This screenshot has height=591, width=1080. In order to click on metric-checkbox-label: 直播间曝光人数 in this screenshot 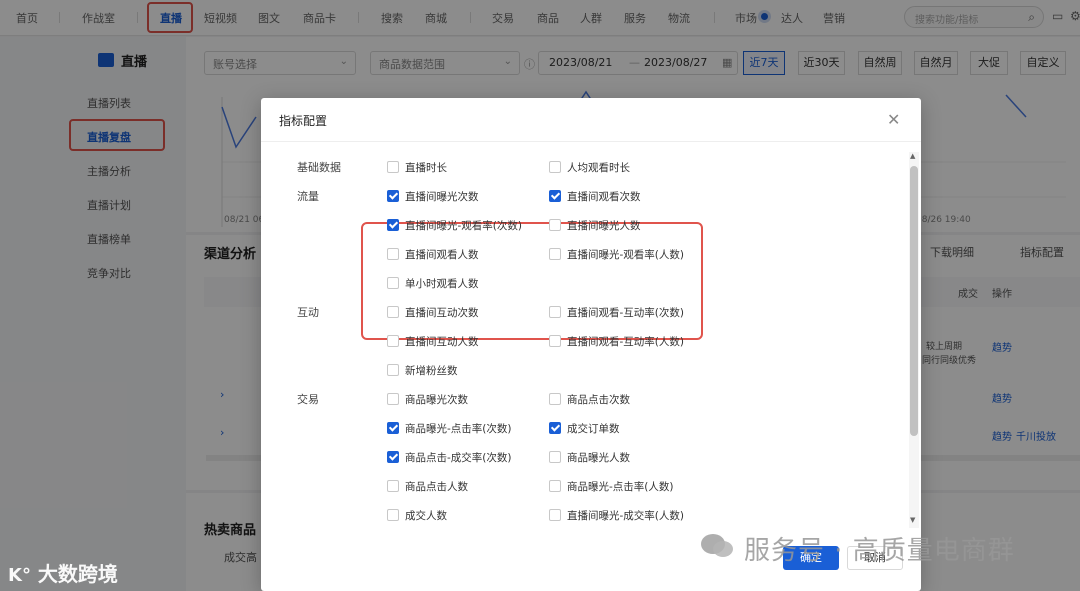, I will do `click(604, 225)`.